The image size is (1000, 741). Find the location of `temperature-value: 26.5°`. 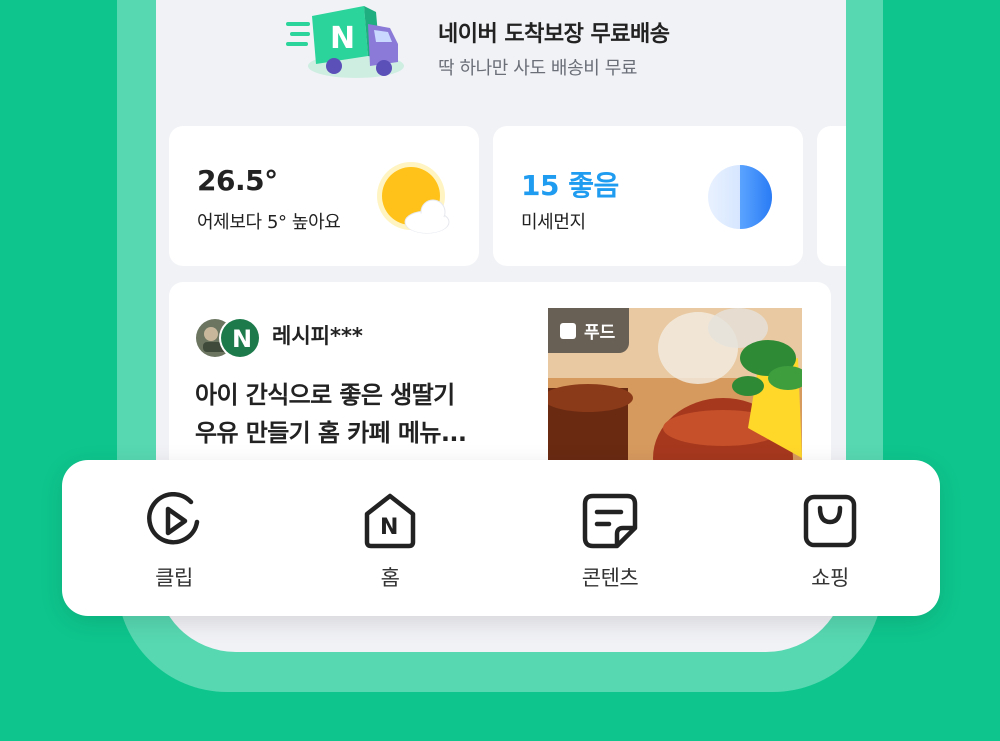

temperature-value: 26.5° is located at coordinates (237, 180).